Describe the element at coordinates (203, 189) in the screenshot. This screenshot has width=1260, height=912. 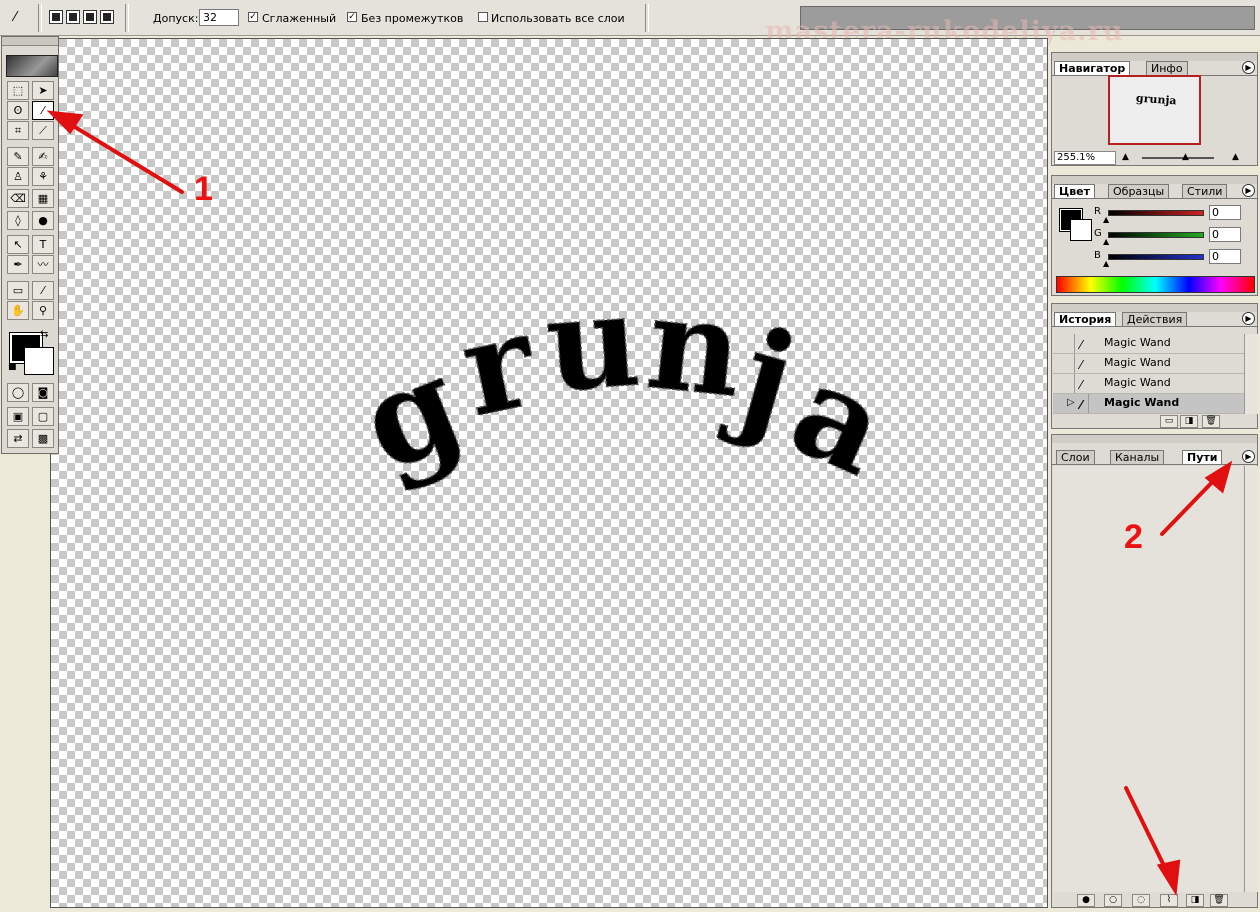
I see `annotation-label-1: 1` at that location.